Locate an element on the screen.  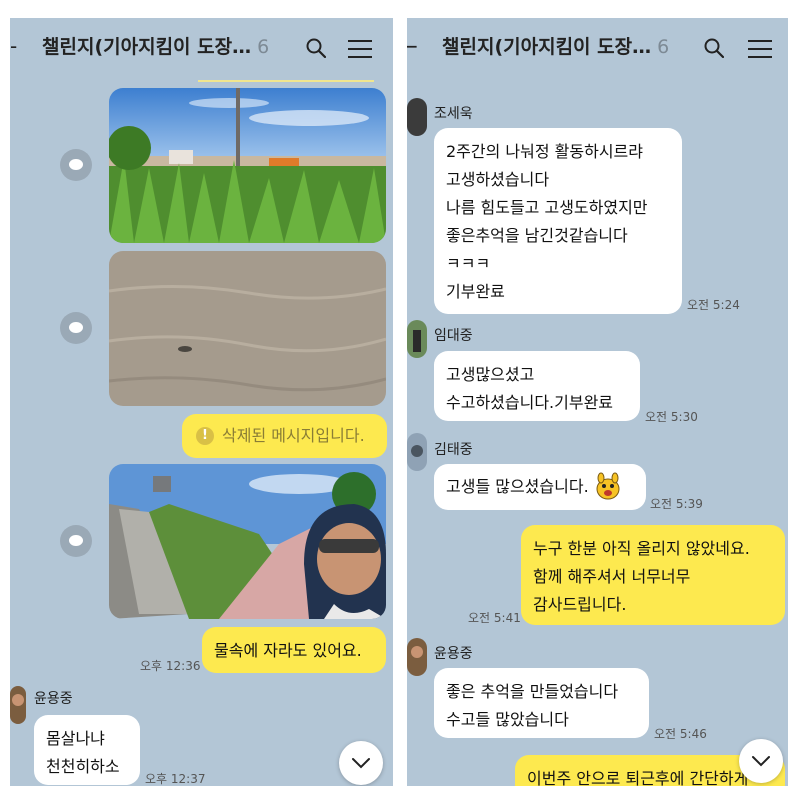
chat-header: ‐ 챌린지(기아지킴이 도장… 6 is located at coordinates (201, 48).